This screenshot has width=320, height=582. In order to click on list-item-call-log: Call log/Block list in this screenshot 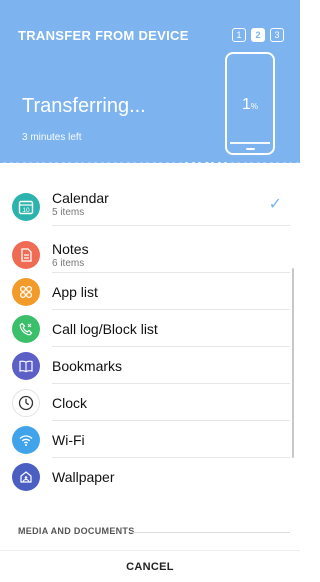, I will do `click(150, 328)`.